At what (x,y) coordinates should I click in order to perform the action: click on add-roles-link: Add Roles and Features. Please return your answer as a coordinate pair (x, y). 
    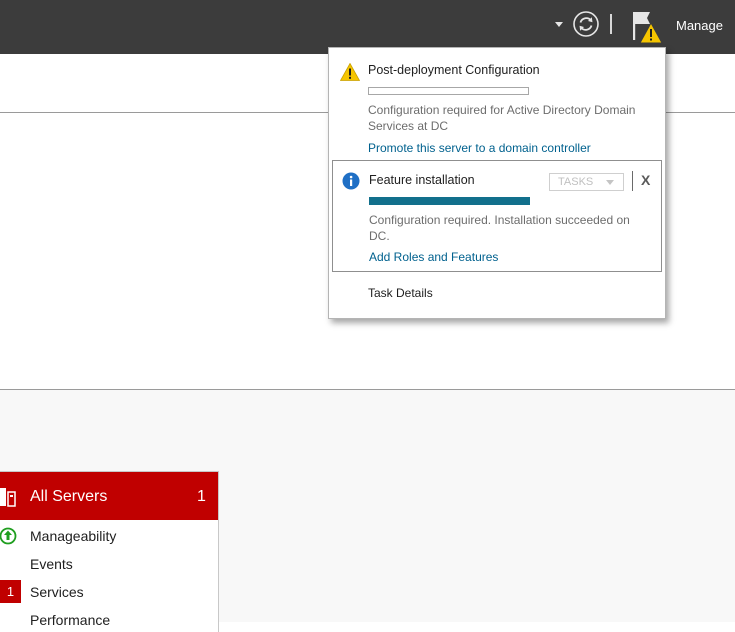
    Looking at the image, I should click on (433, 257).